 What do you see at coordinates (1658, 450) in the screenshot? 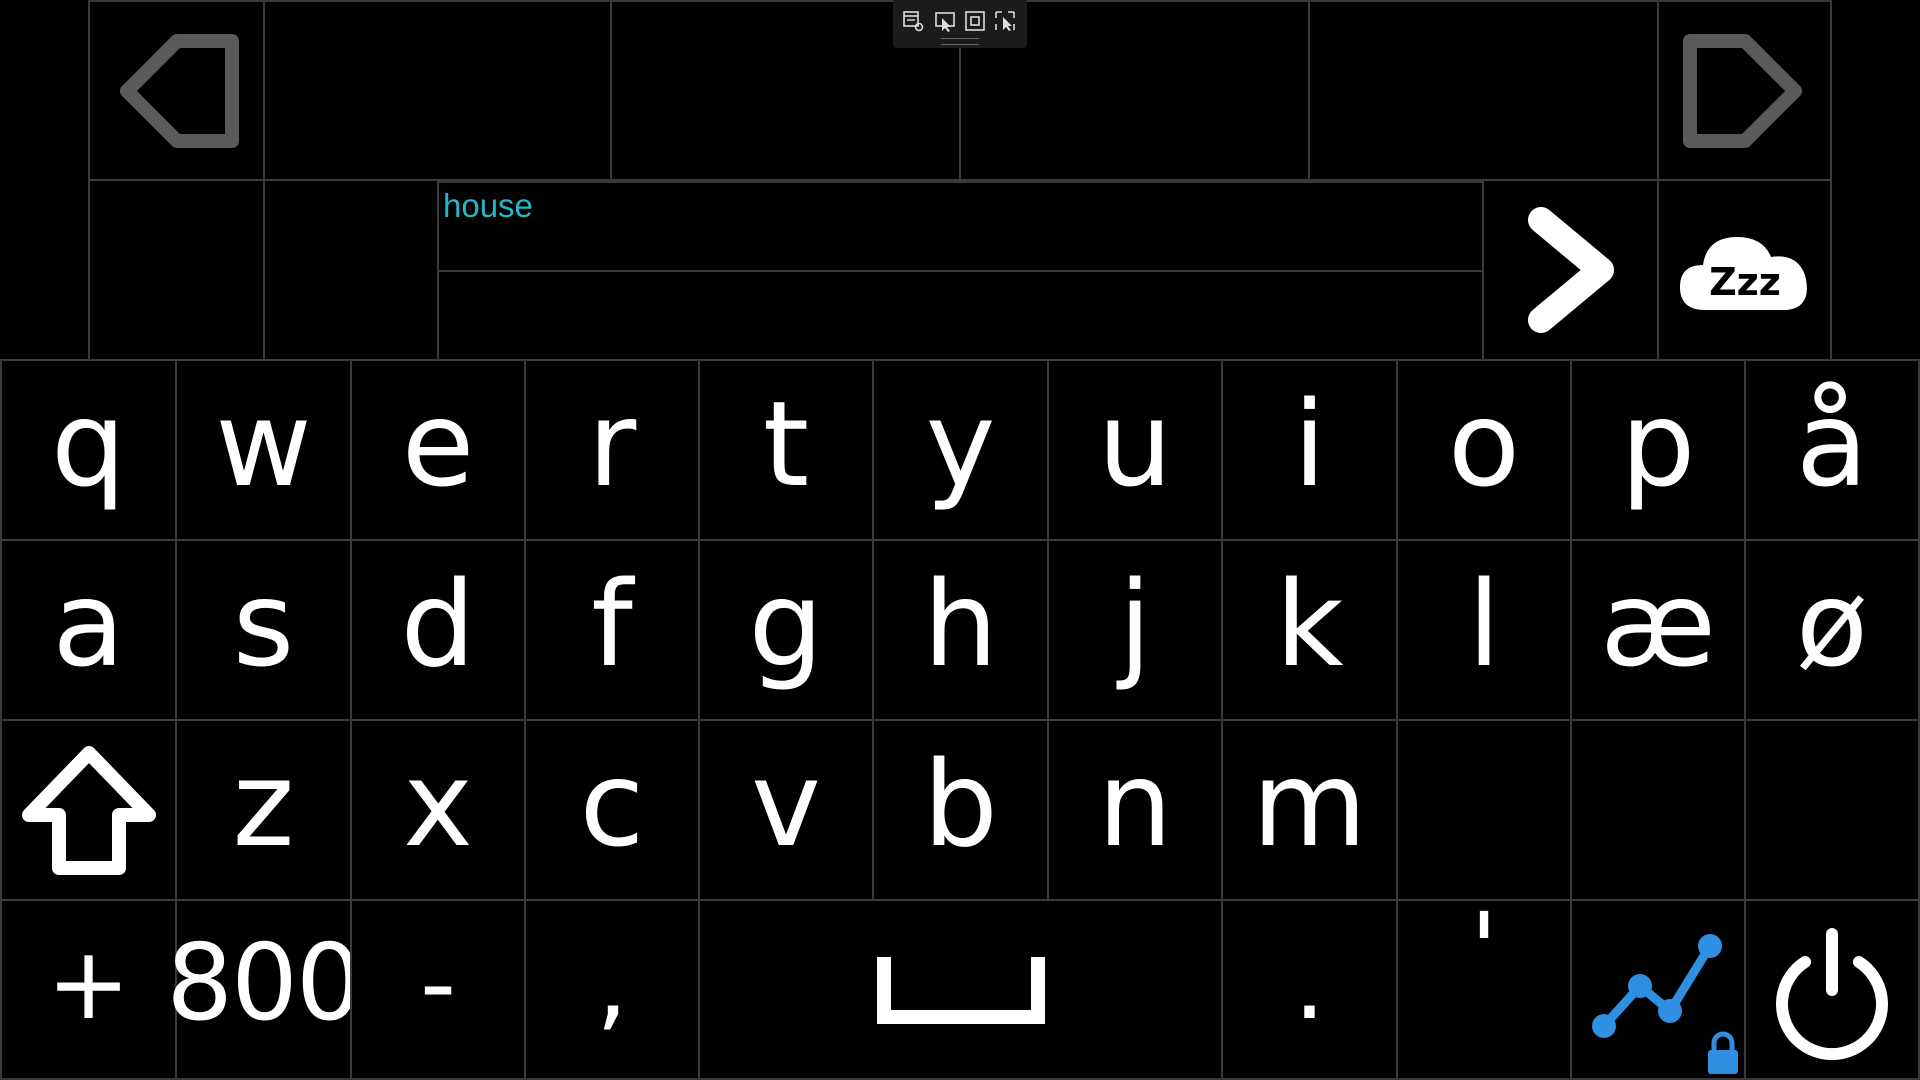
I see `key-p: p` at bounding box center [1658, 450].